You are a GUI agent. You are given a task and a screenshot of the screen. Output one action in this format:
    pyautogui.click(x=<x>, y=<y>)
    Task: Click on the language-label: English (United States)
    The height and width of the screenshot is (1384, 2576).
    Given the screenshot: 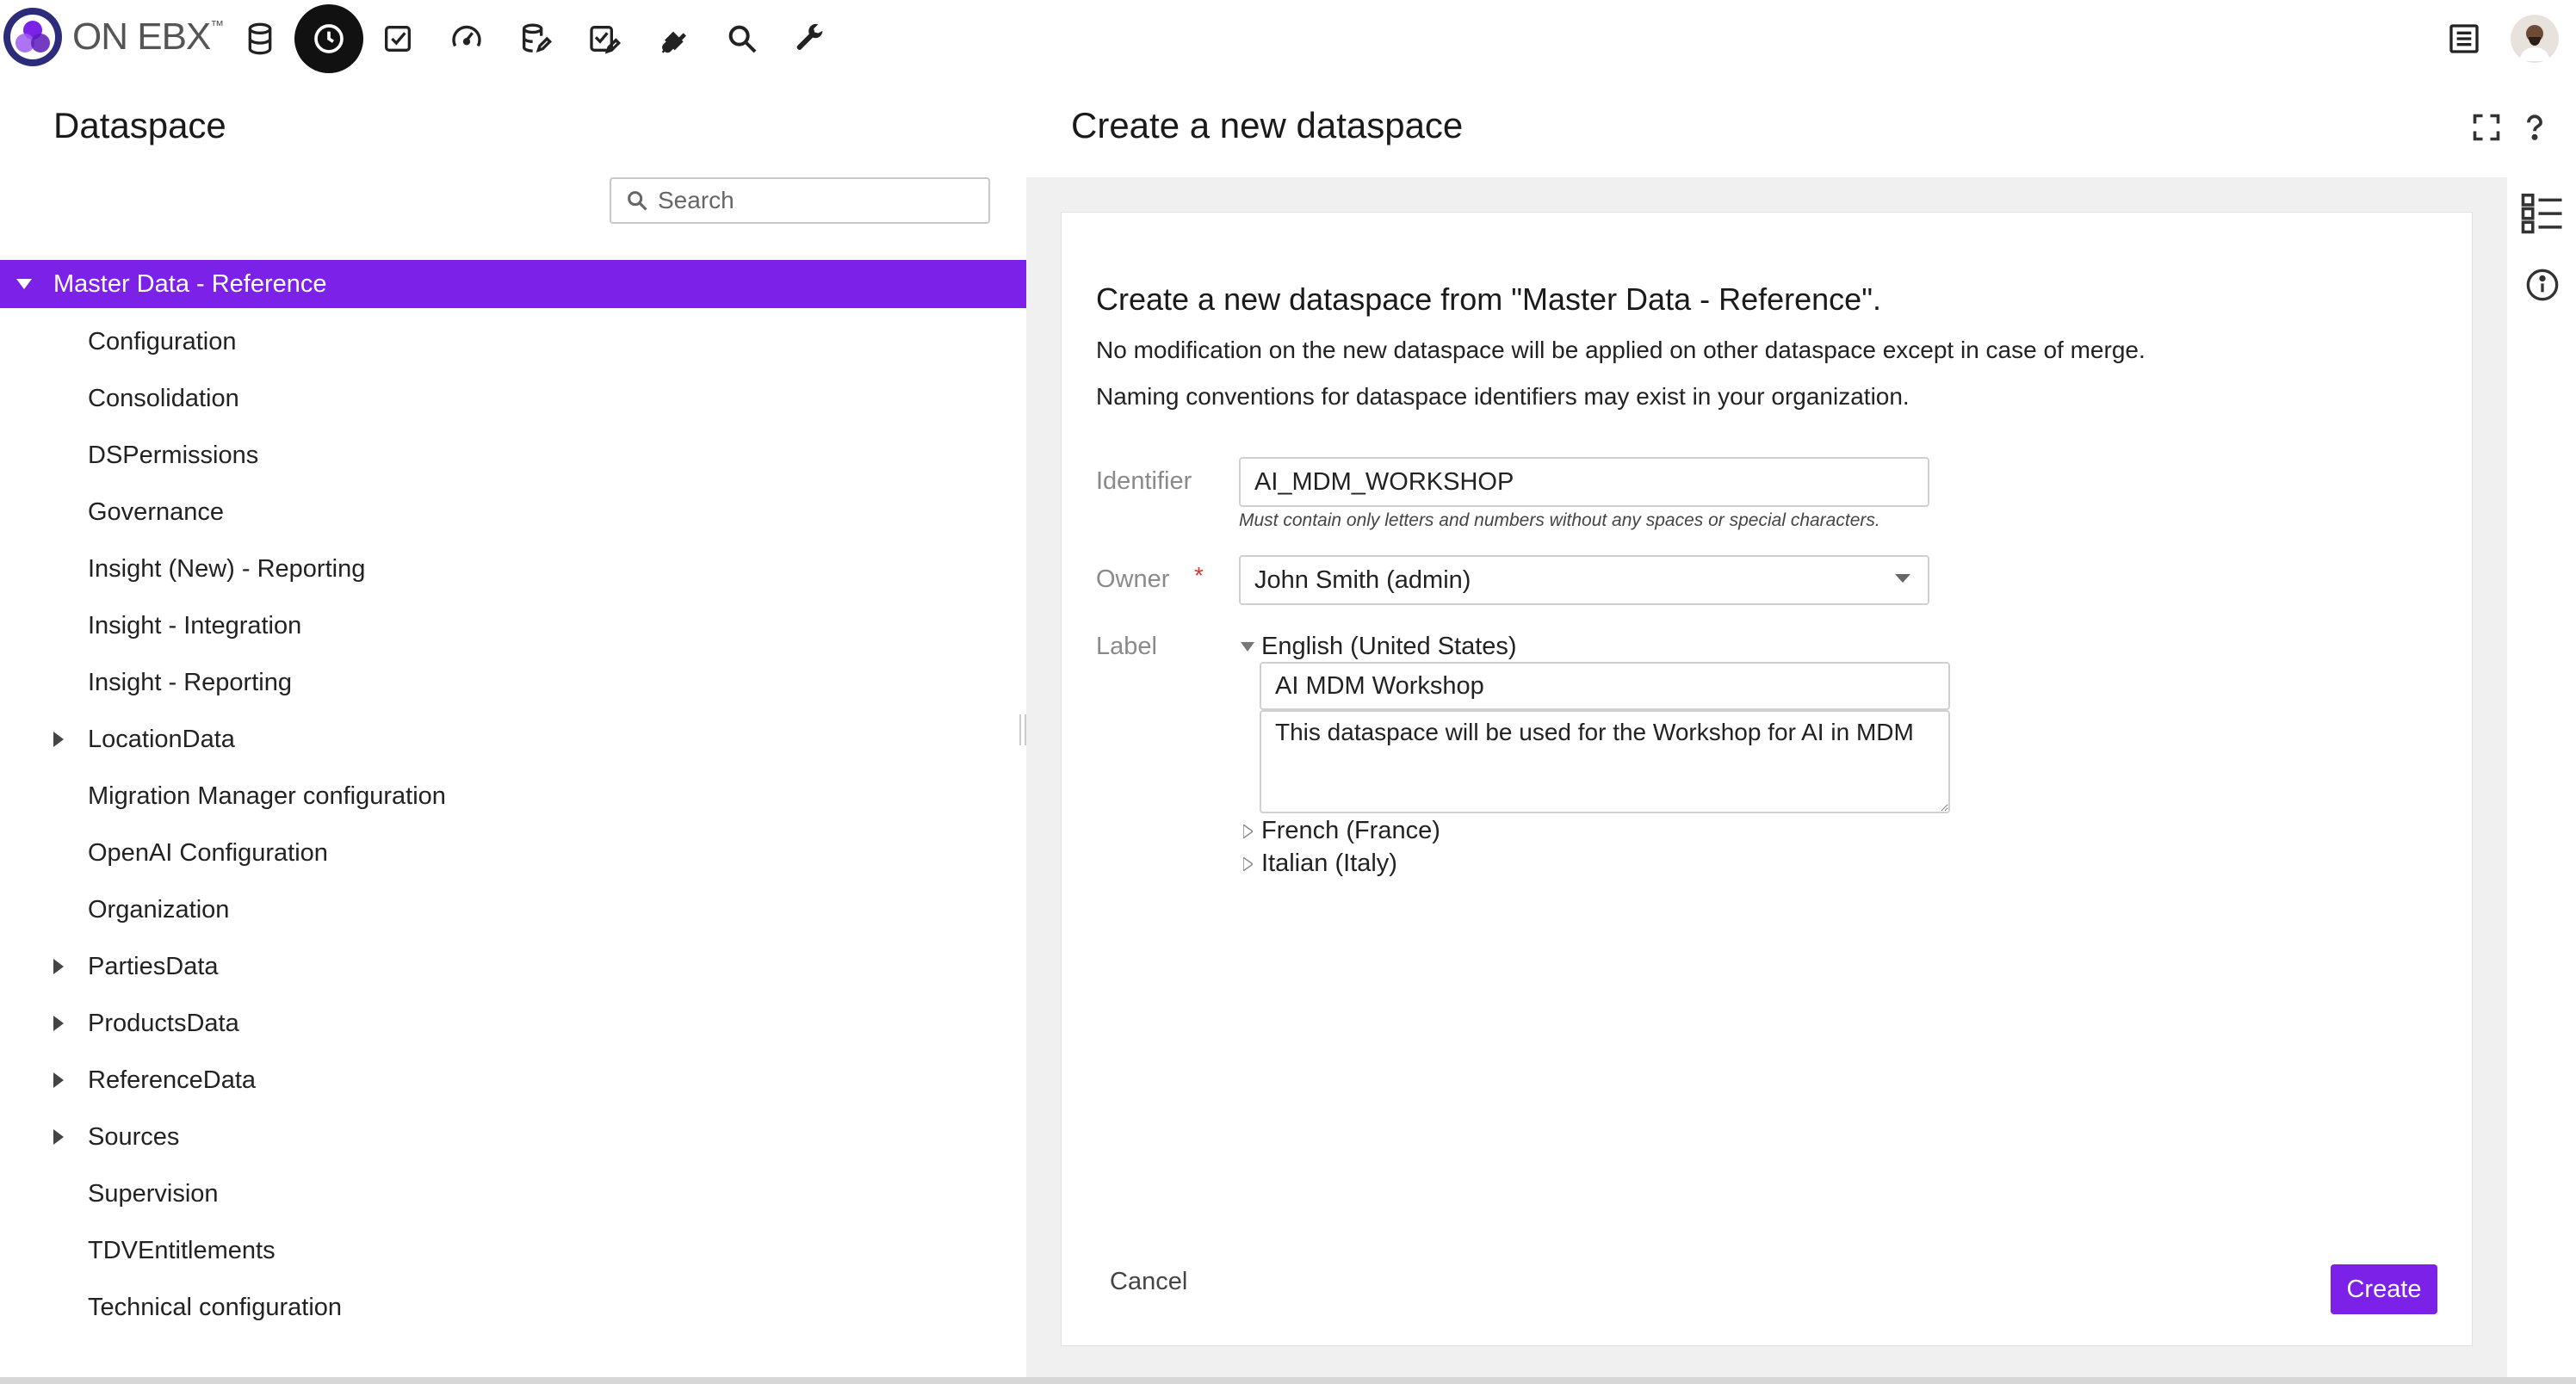 What is the action you would take?
    pyautogui.click(x=1389, y=646)
    